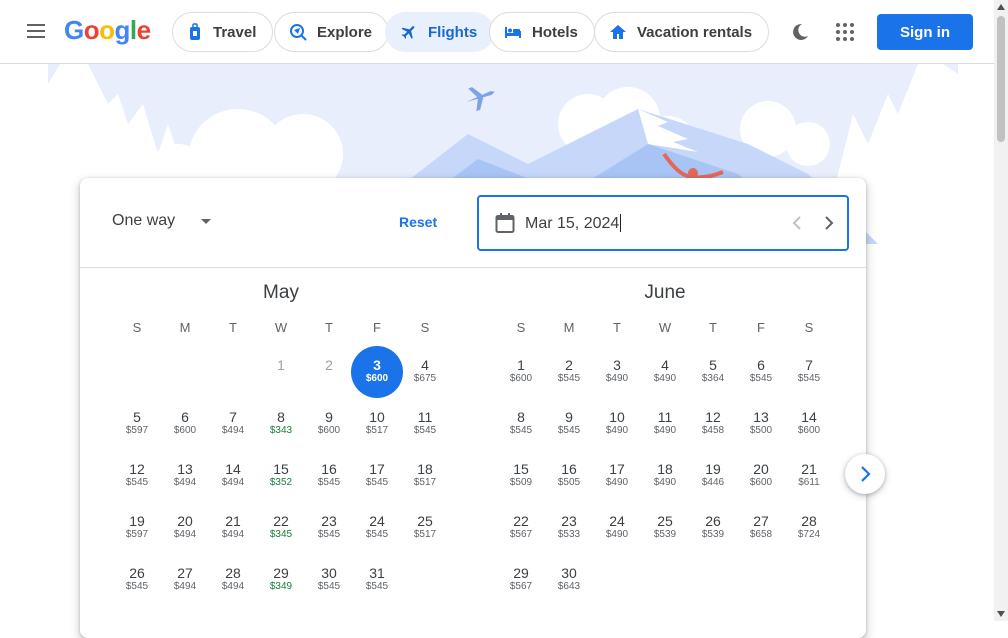  What do you see at coordinates (377, 528) in the screenshot?
I see `calendar-day: 24 $545` at bounding box center [377, 528].